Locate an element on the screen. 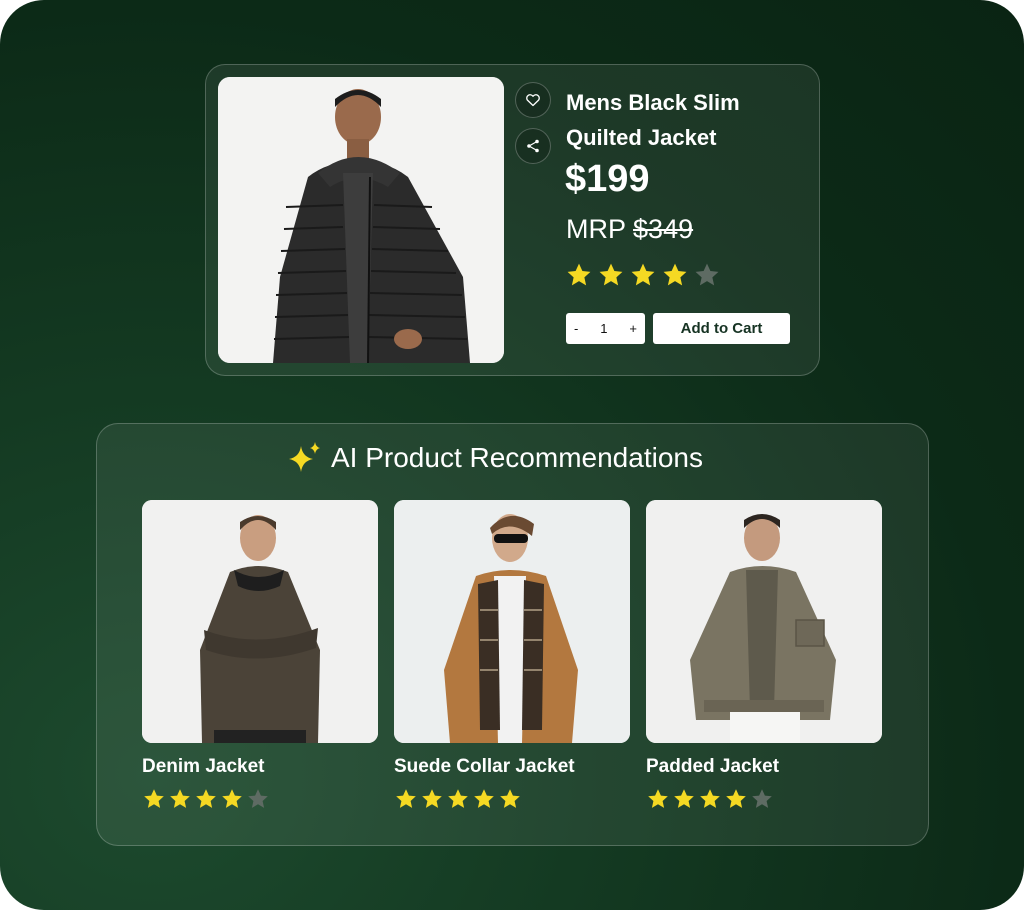 This screenshot has width=1024, height=910. product-title-line-2: Quilted Jacket is located at coordinates (641, 137).